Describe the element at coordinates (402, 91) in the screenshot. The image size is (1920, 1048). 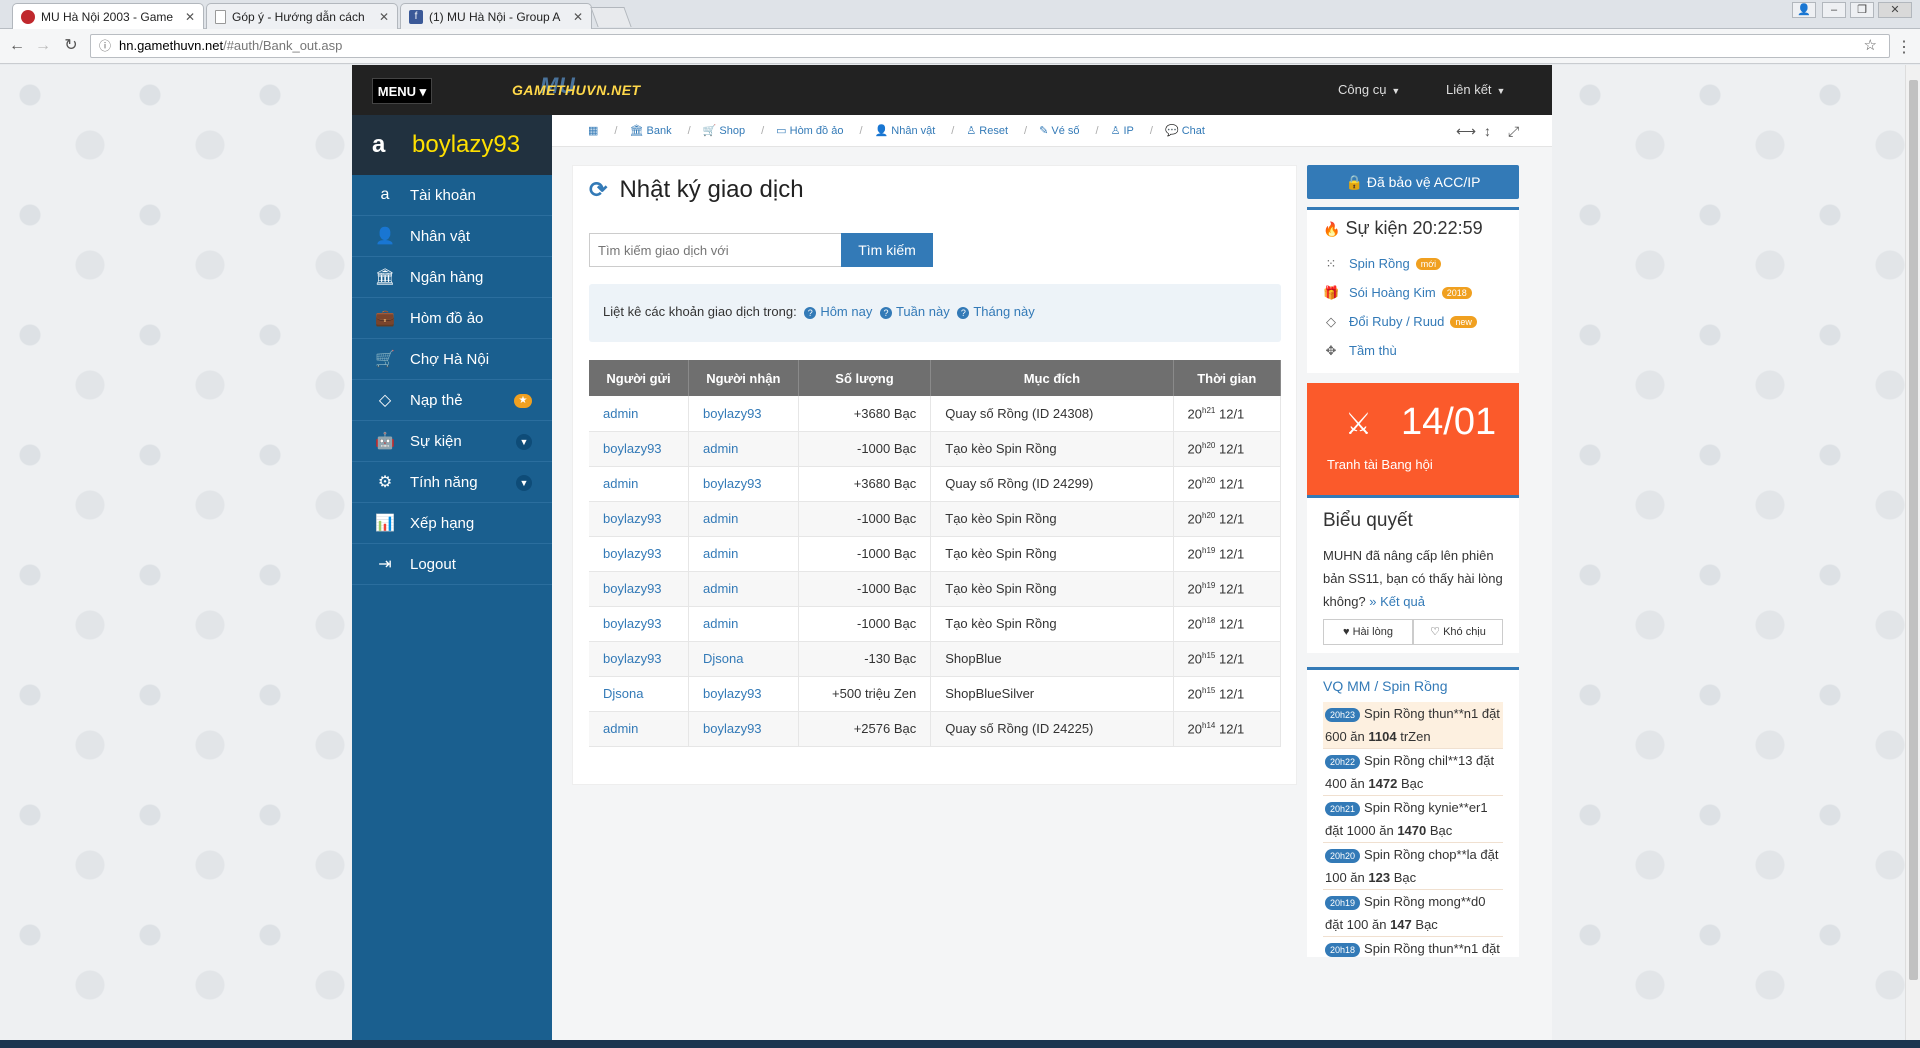
I see `menu-button: MENU ▾` at that location.